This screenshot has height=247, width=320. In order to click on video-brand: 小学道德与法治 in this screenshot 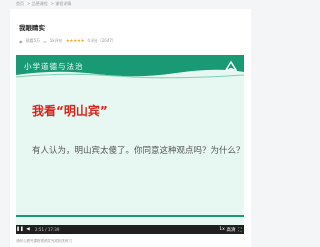, I will do `click(54, 66)`.